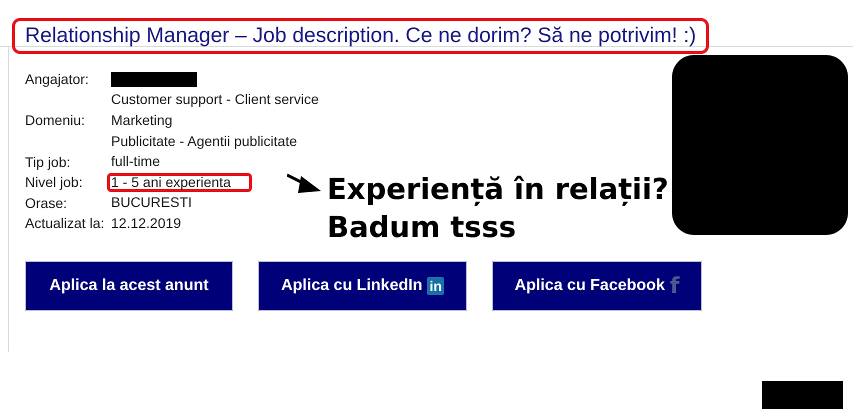  Describe the element at coordinates (55, 120) in the screenshot. I see `detail-label: Domeniu:` at that location.